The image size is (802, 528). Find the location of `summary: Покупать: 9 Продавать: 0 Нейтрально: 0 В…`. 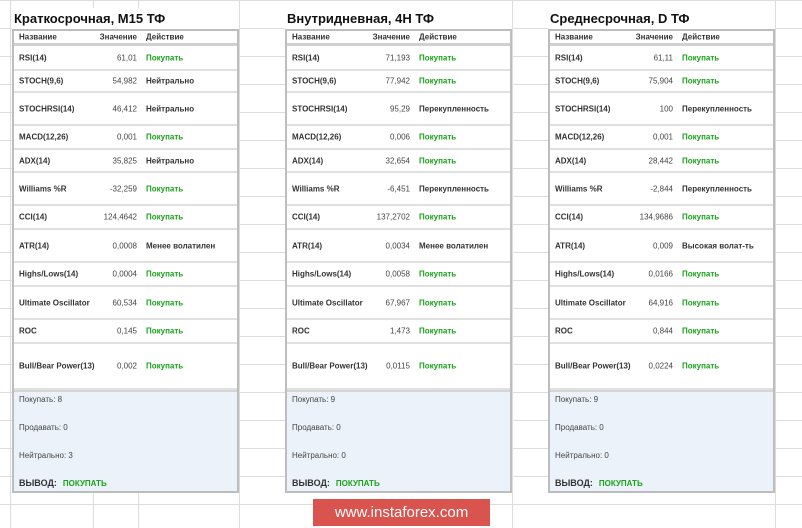

summary: Покупать: 9 Продавать: 0 Нейтрально: 0 В… is located at coordinates (398, 440).